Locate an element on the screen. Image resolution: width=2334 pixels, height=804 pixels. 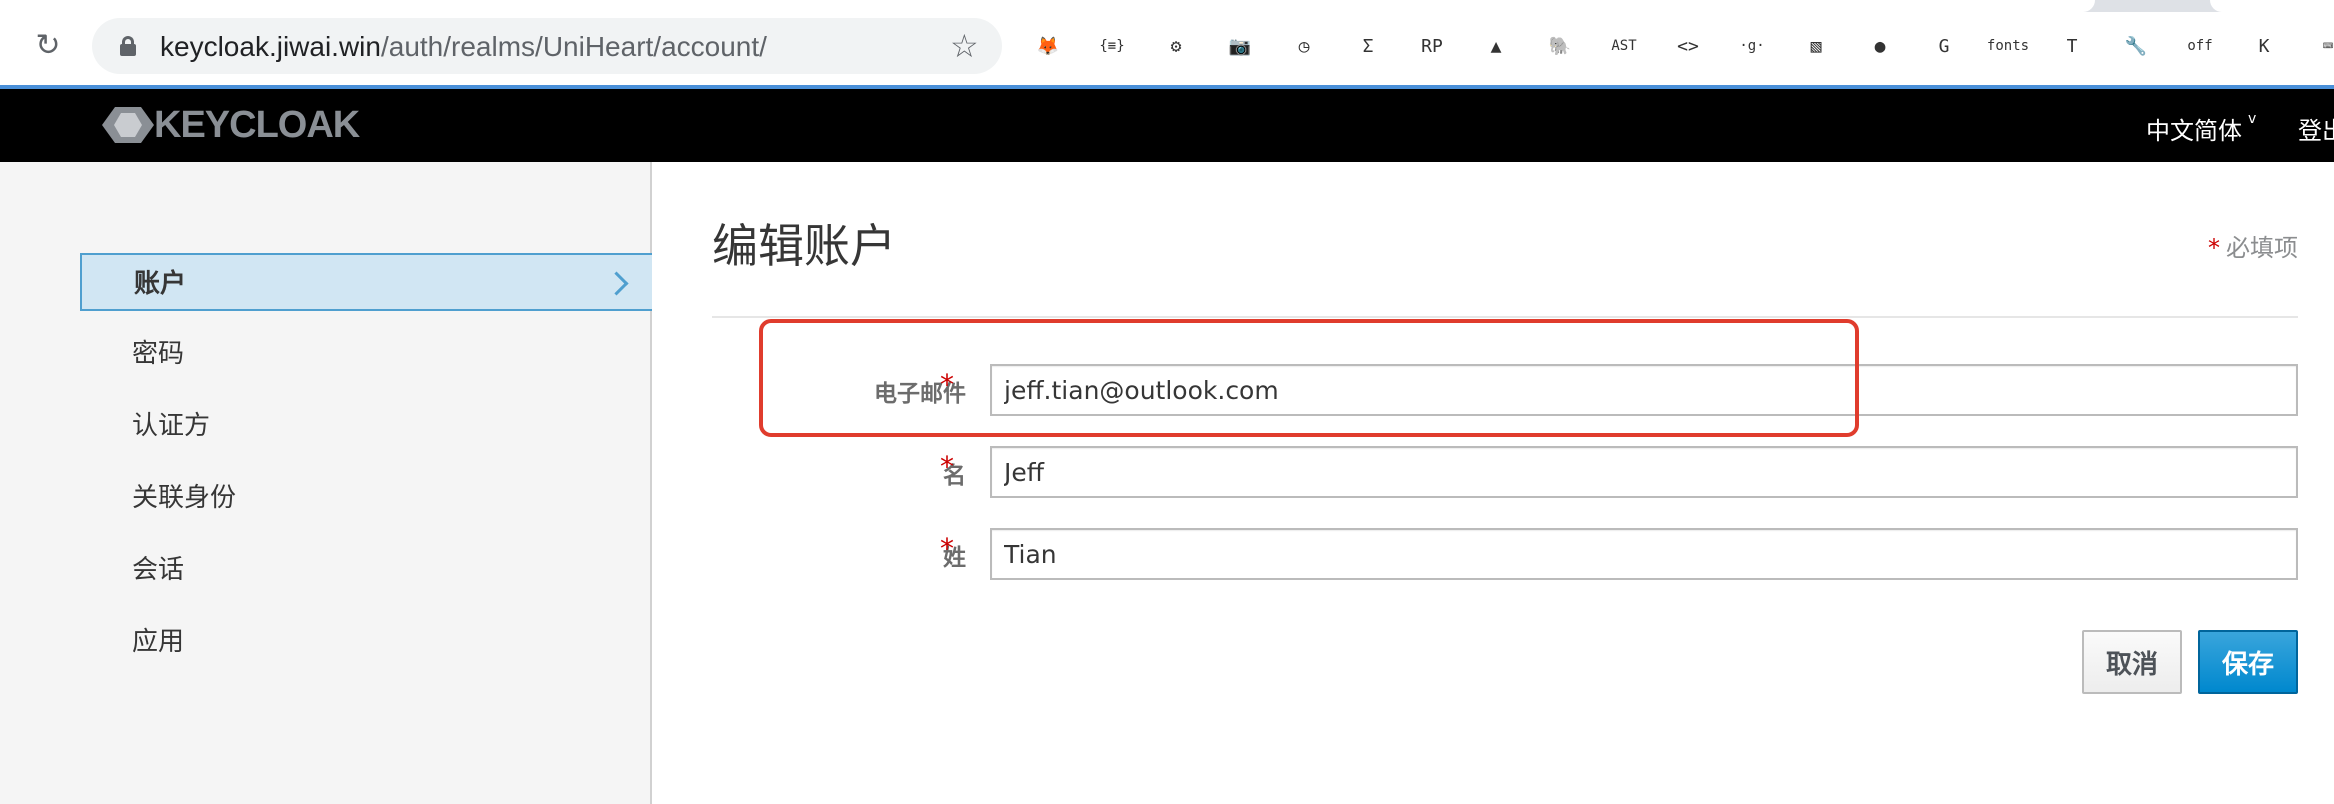
last-name-field is located at coordinates (1644, 554).